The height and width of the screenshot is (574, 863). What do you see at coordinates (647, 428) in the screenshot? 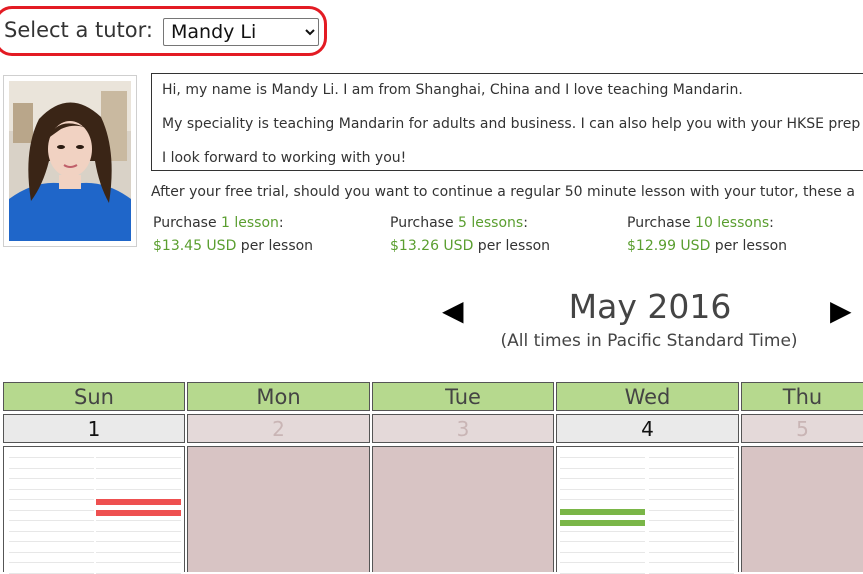
I see `date-cell-4: 4` at bounding box center [647, 428].